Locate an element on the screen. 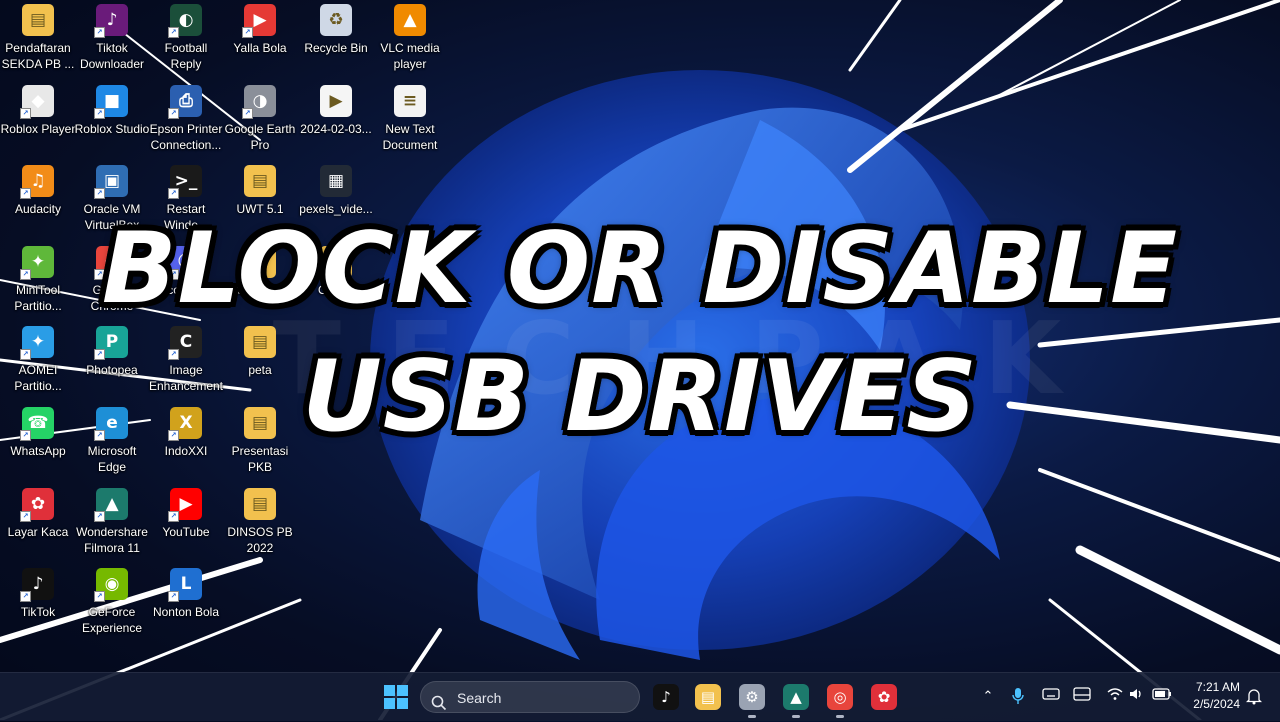 The height and width of the screenshot is (722, 1280). desktop-icon-label: Yalla Bola is located at coordinates (260, 48).